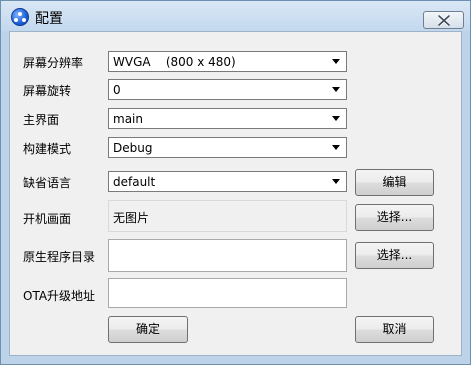 Image resolution: width=471 pixels, height=365 pixels. I want to click on main-ui-select: main, so click(227, 118).